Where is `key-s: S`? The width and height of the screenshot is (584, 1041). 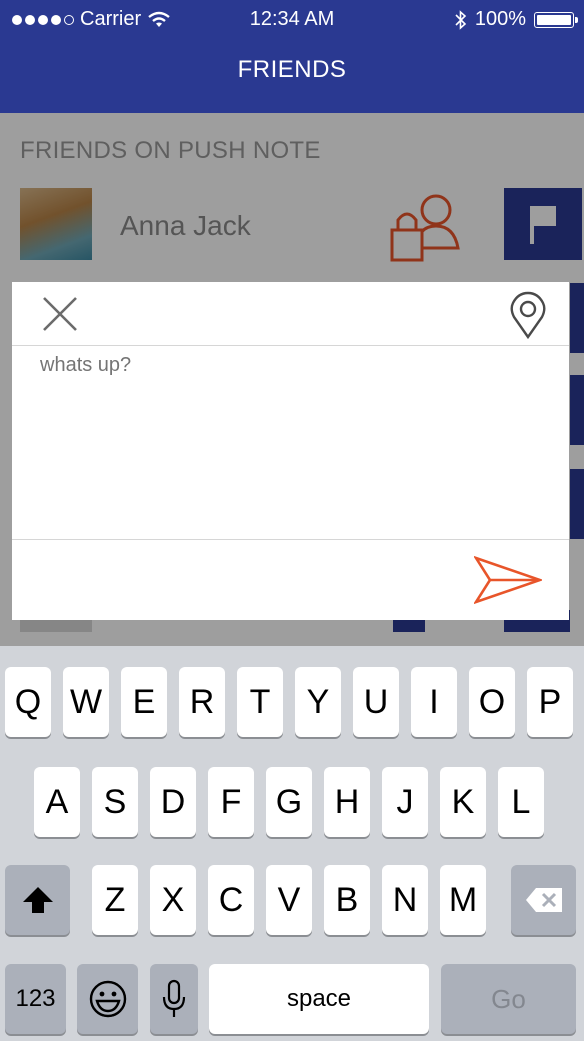
key-s: S is located at coordinates (115, 802).